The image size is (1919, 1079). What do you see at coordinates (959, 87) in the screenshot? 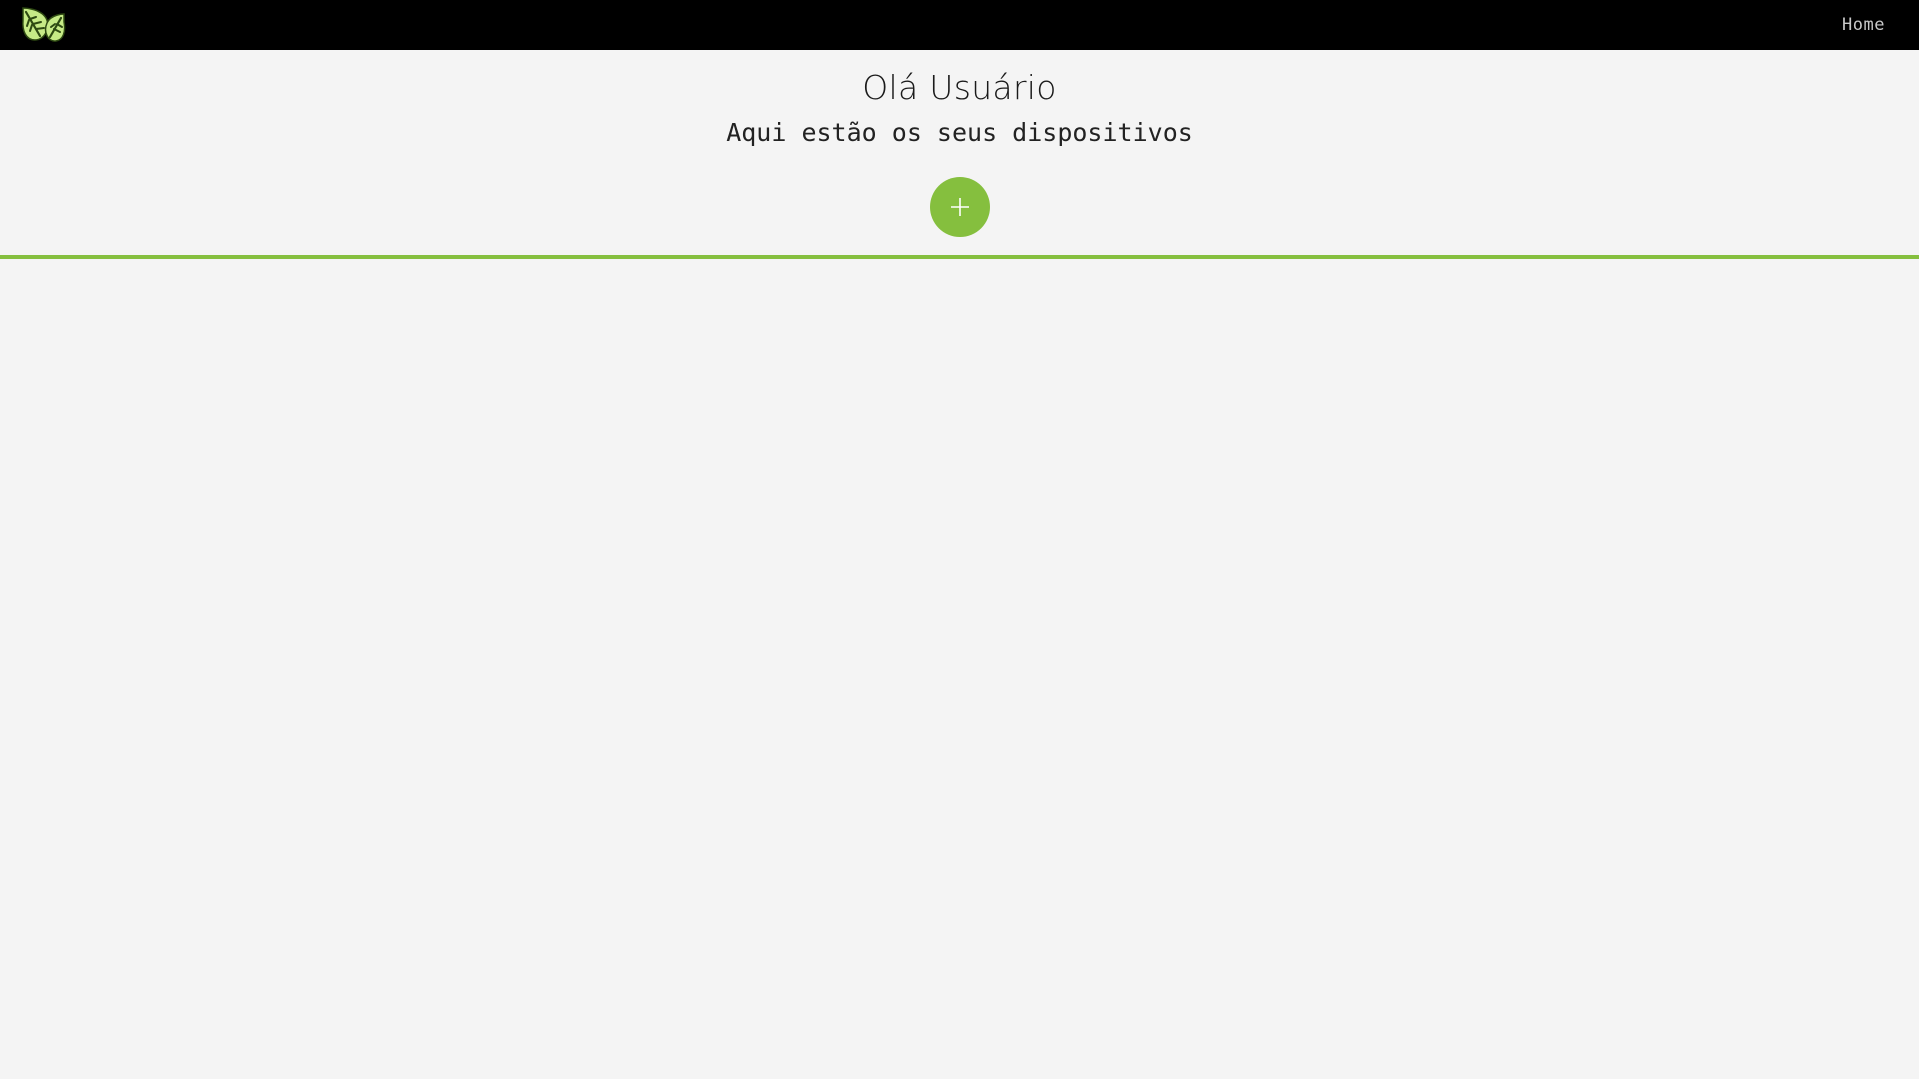
I see `page-title: Olá Usuário` at bounding box center [959, 87].